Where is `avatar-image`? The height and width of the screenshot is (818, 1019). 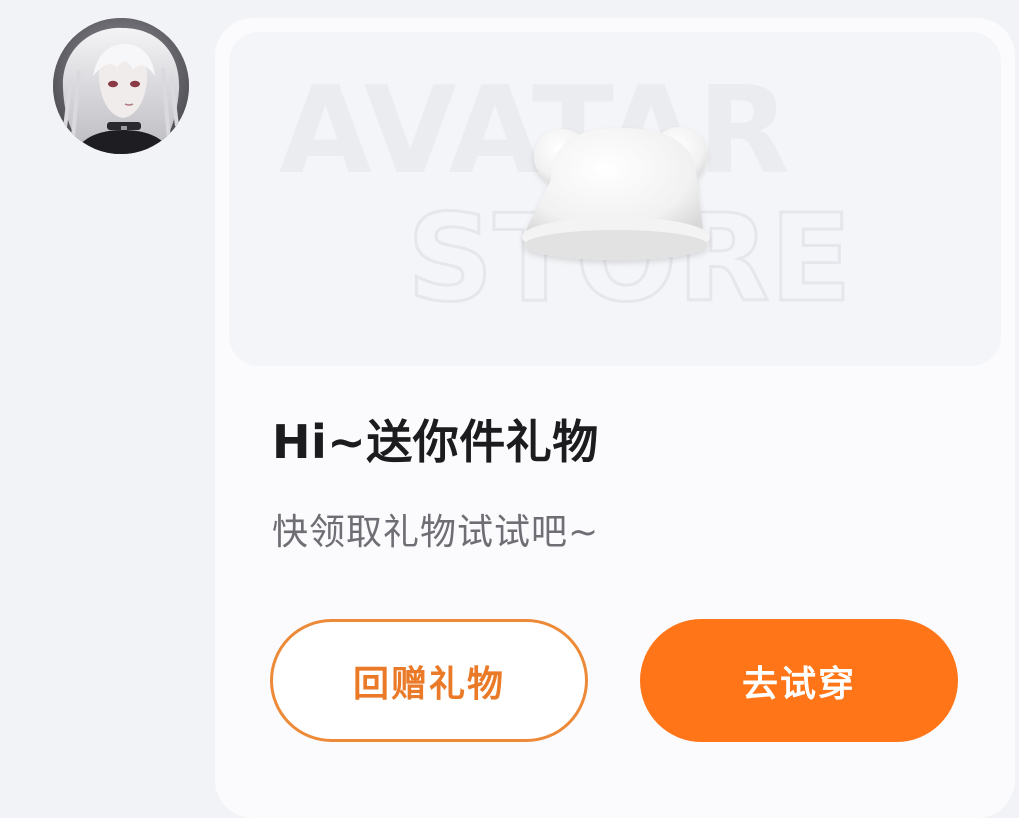 avatar-image is located at coordinates (121, 86).